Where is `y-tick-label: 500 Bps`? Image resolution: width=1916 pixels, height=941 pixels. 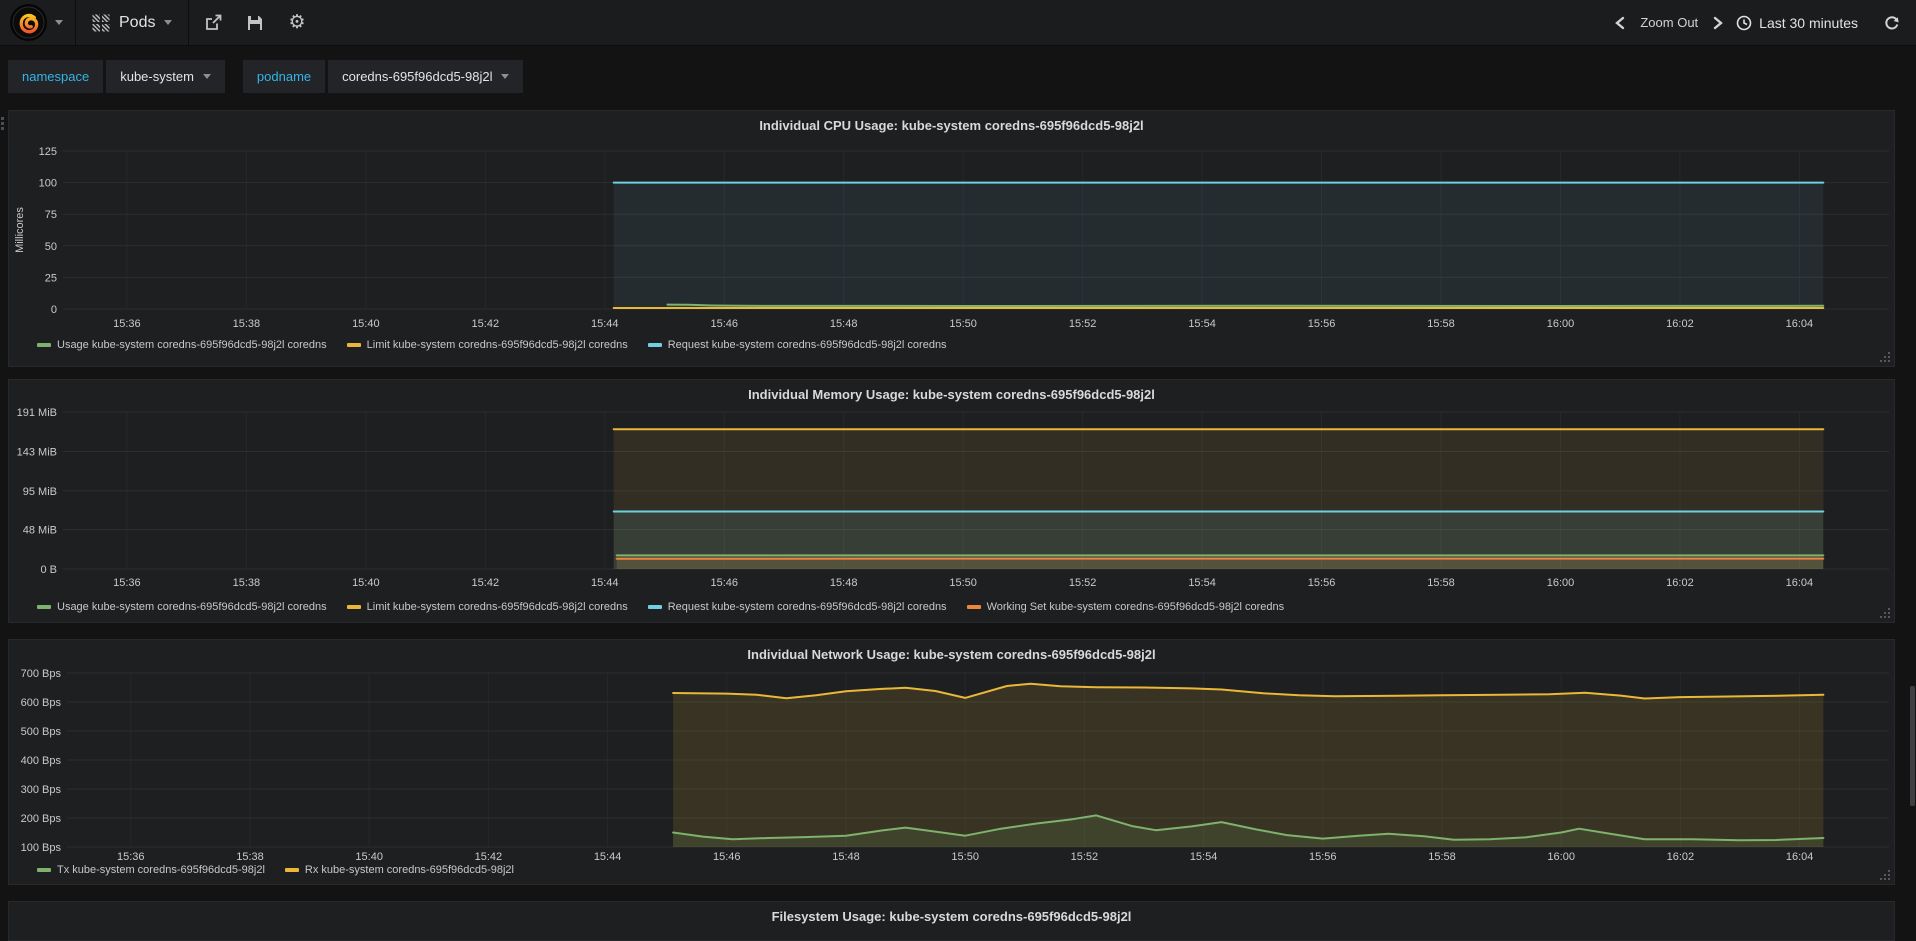
y-tick-label: 500 Bps is located at coordinates (41, 732).